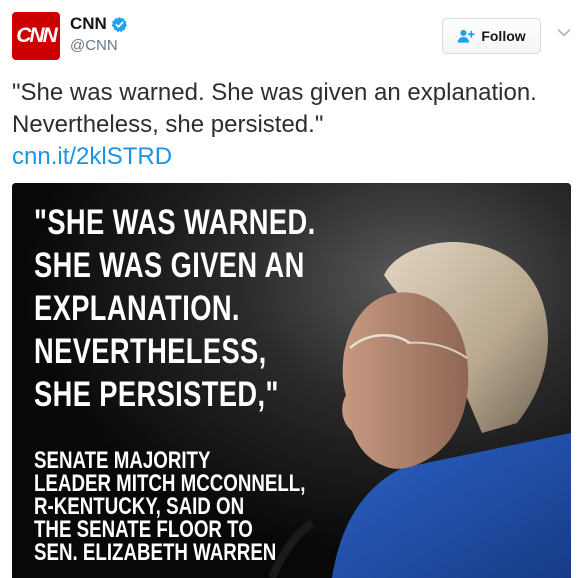  I want to click on avatar-logo: CNN, so click(36, 35).